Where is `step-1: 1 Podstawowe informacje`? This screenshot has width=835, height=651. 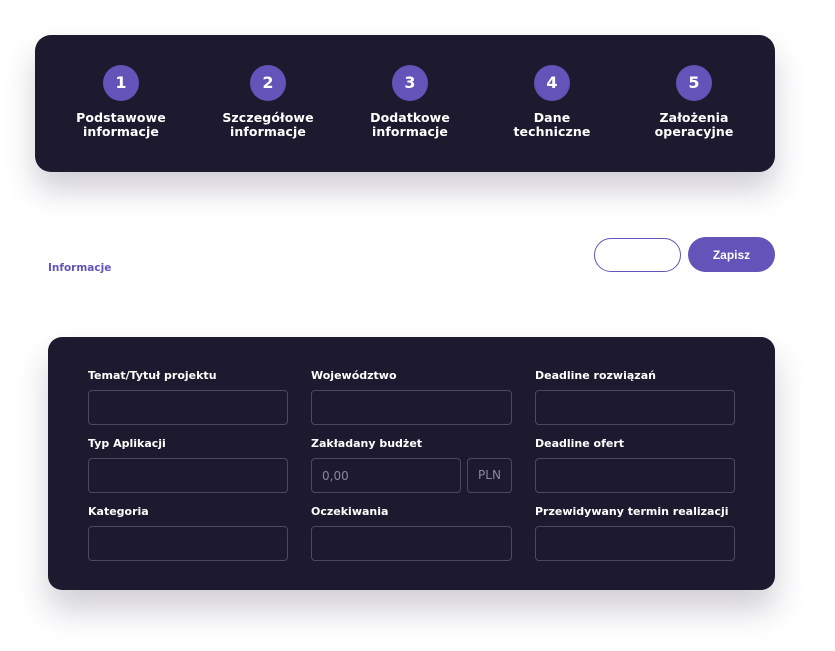
step-1: 1 Podstawowe informacje is located at coordinates (121, 102).